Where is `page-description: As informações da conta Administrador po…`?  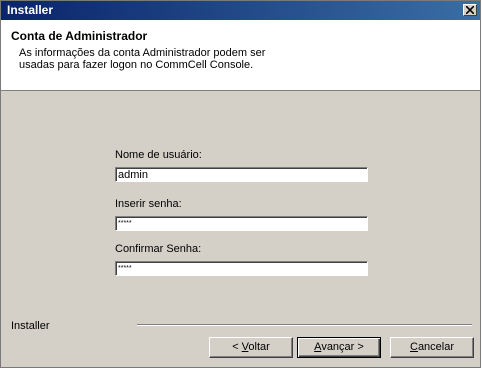 page-description: As informações da conta Administrador po… is located at coordinates (149, 59).